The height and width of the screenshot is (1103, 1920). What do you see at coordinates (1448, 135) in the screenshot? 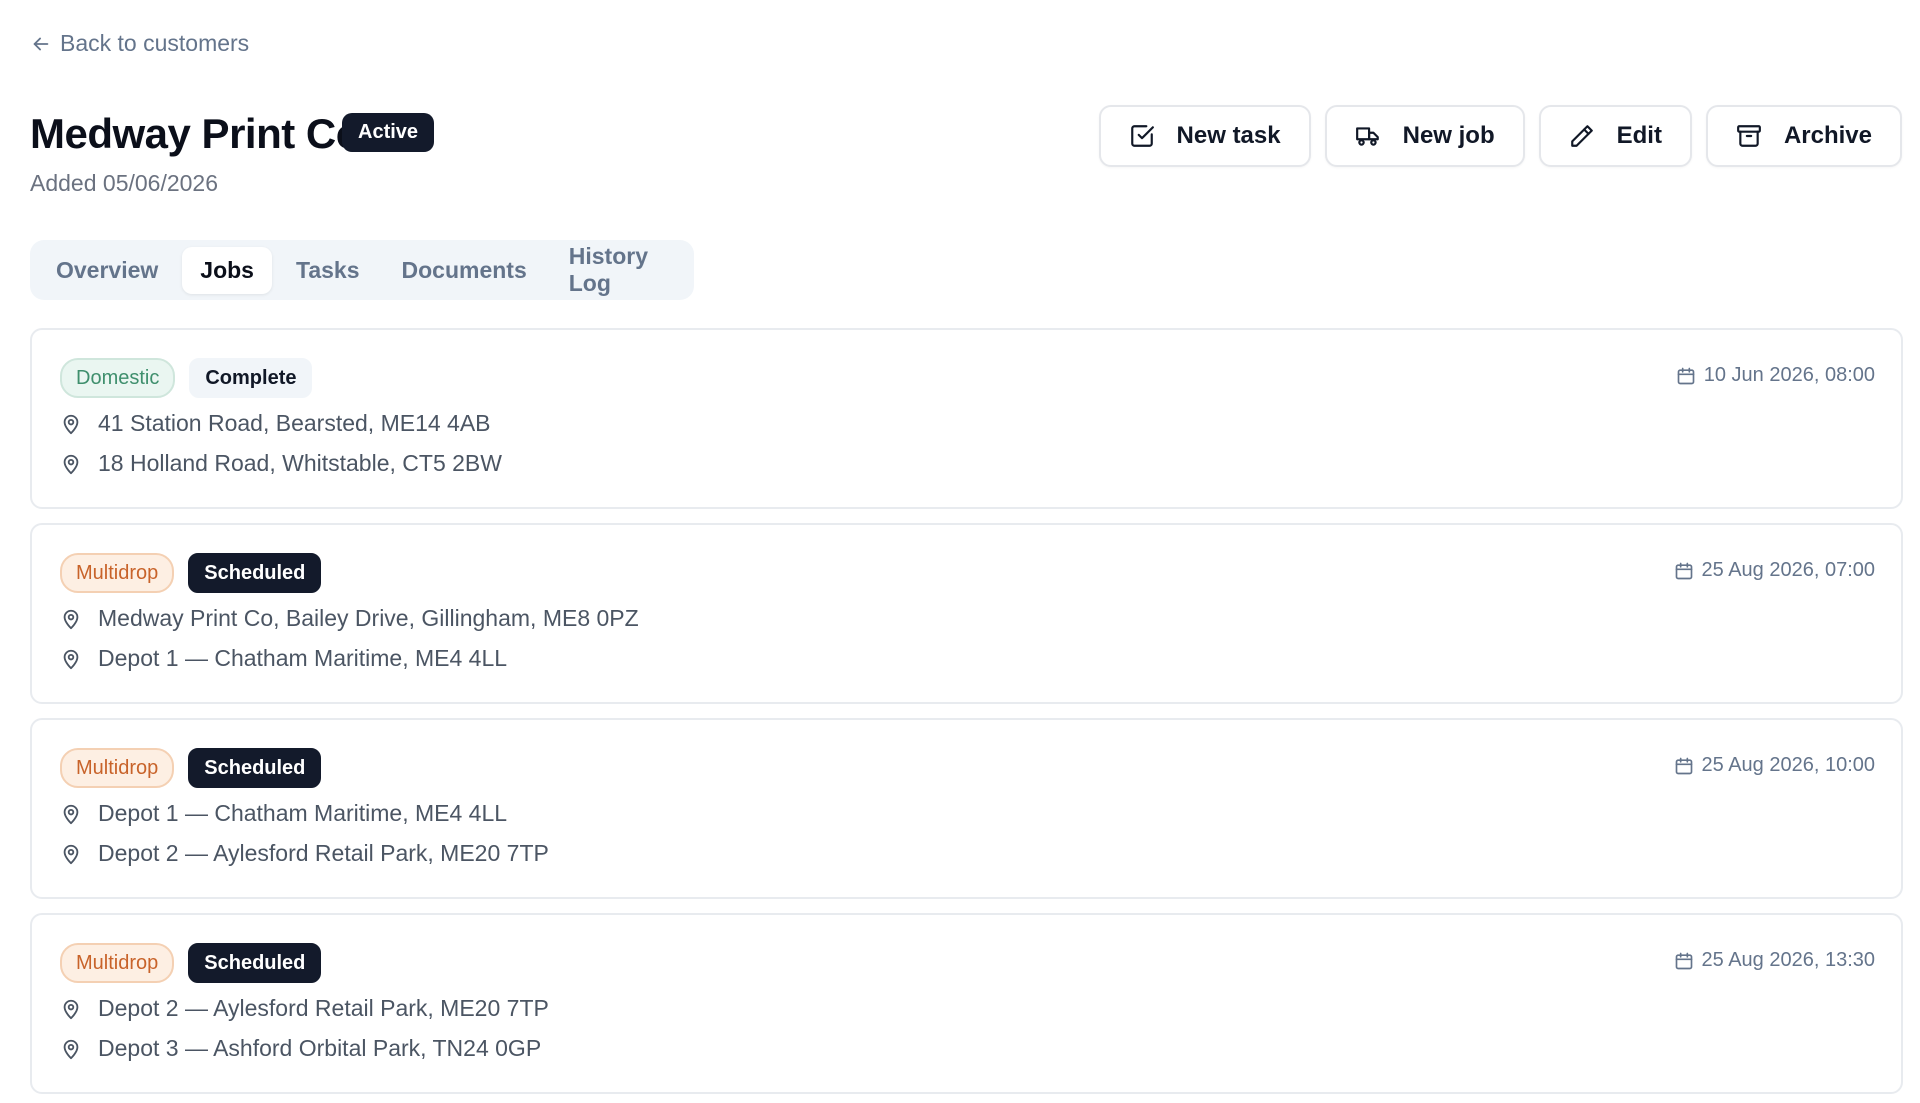
I see `new-job-label: New job` at bounding box center [1448, 135].